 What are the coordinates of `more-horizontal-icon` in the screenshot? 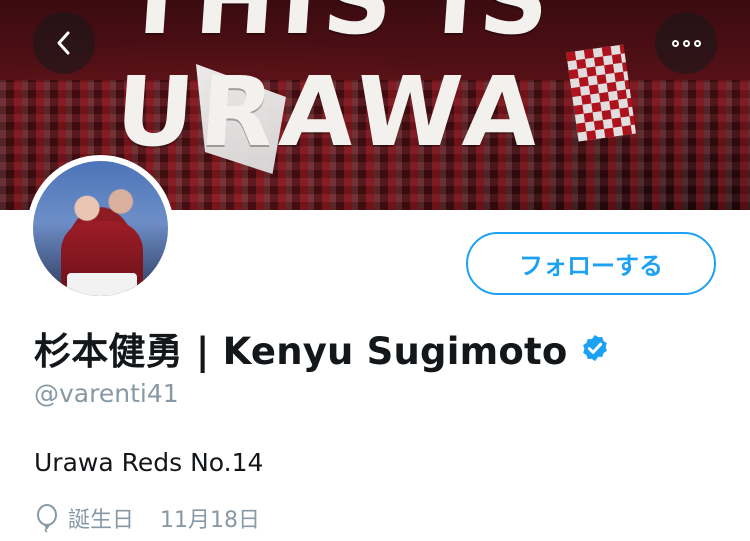 It's located at (686, 43).